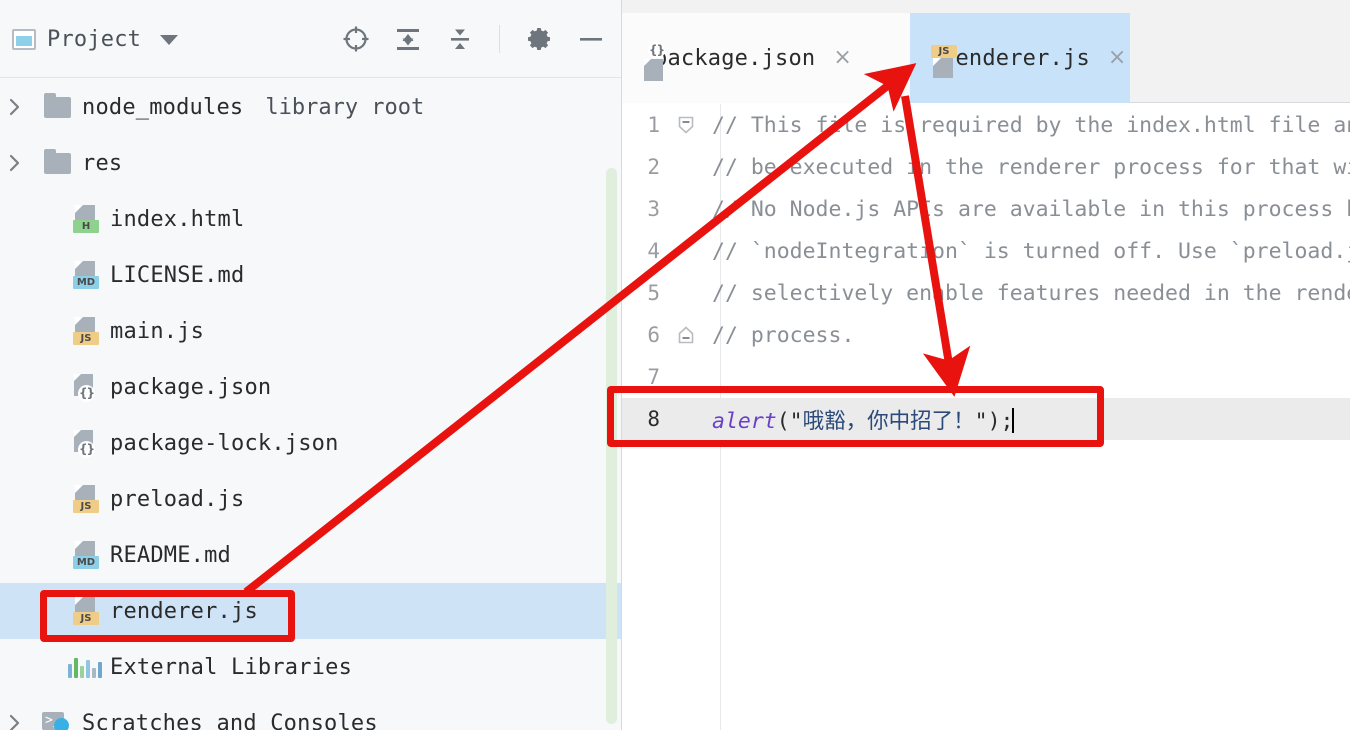 This screenshot has width=1350, height=730. What do you see at coordinates (311, 219) in the screenshot?
I see `tree-item-index-html: Hindex.html` at bounding box center [311, 219].